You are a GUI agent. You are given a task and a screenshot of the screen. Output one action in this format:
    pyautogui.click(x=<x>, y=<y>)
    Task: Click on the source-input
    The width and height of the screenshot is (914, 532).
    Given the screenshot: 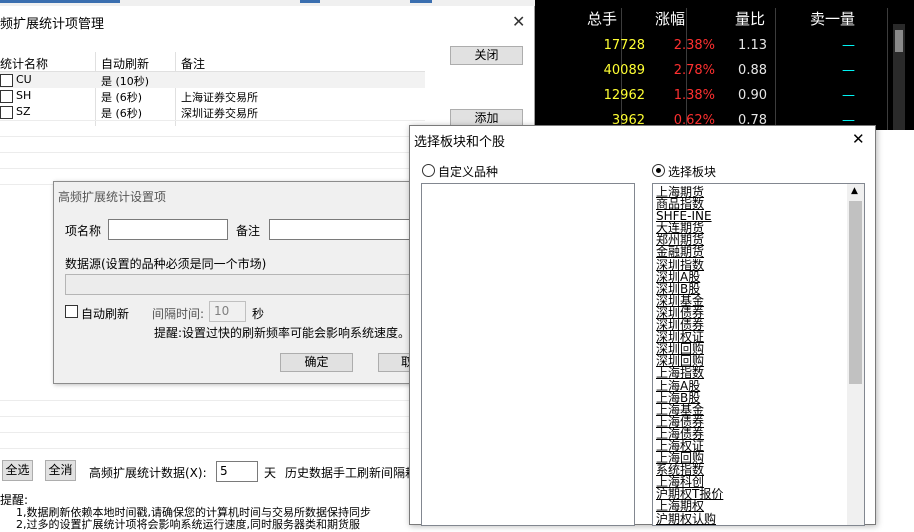 What is the action you would take?
    pyautogui.click(x=240, y=284)
    